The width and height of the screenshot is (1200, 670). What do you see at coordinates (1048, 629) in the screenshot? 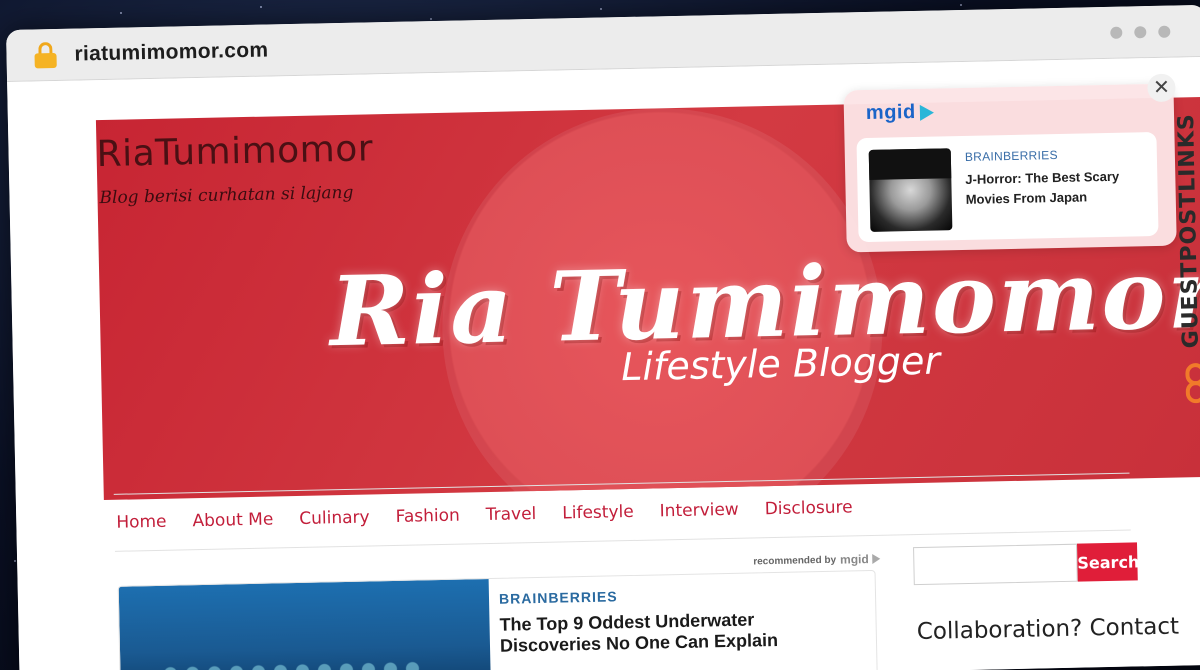
I see `collaboration-heading: Collaboration? Contact` at bounding box center [1048, 629].